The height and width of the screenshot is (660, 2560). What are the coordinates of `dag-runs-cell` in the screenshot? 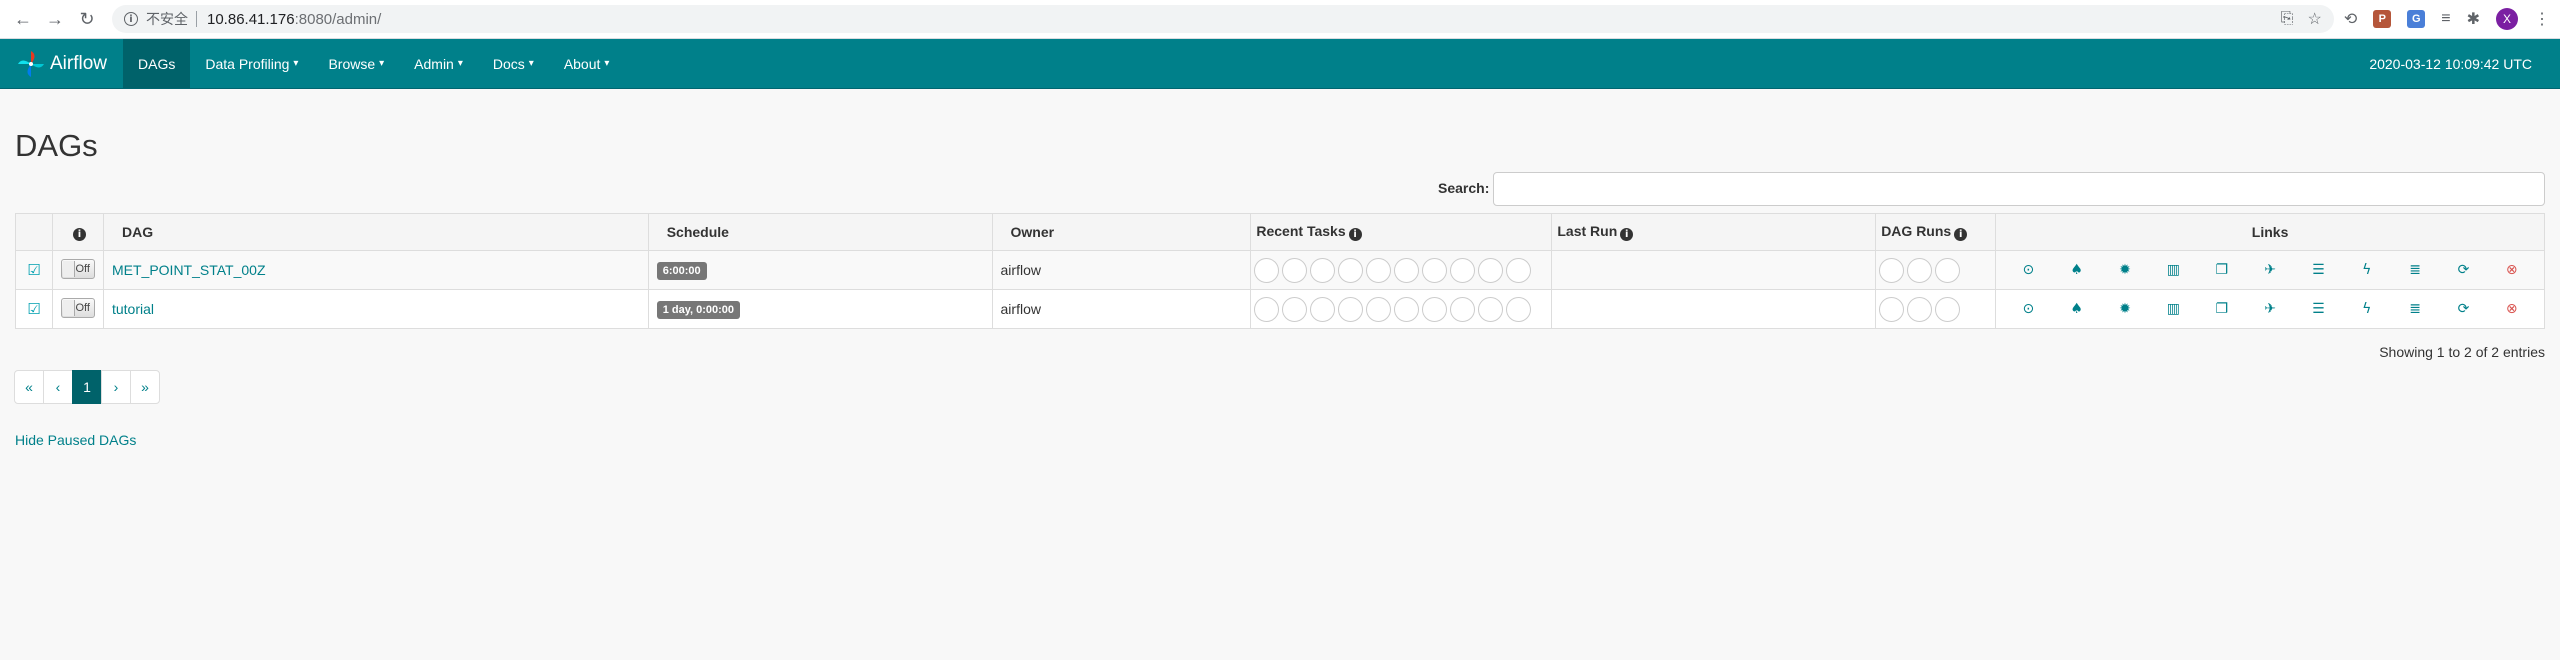 It's located at (1936, 270).